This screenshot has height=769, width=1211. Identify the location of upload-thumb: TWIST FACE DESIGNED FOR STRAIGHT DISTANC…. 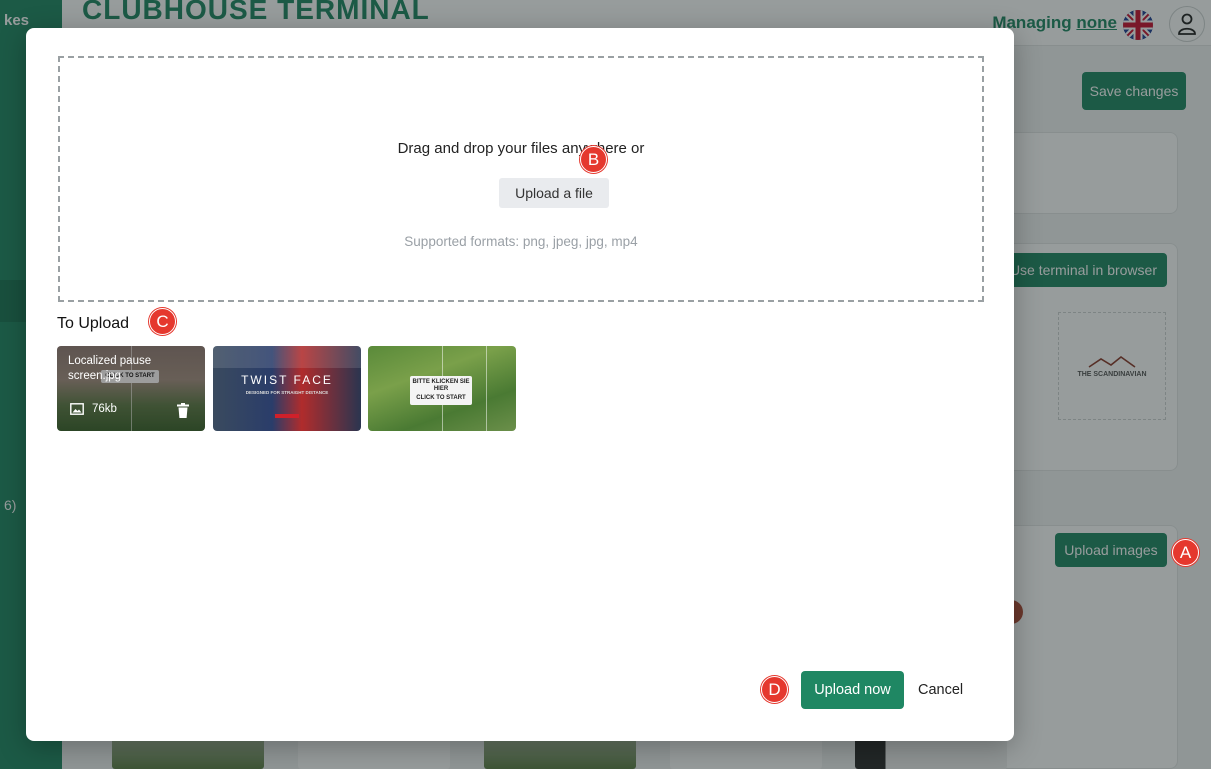
(287, 388).